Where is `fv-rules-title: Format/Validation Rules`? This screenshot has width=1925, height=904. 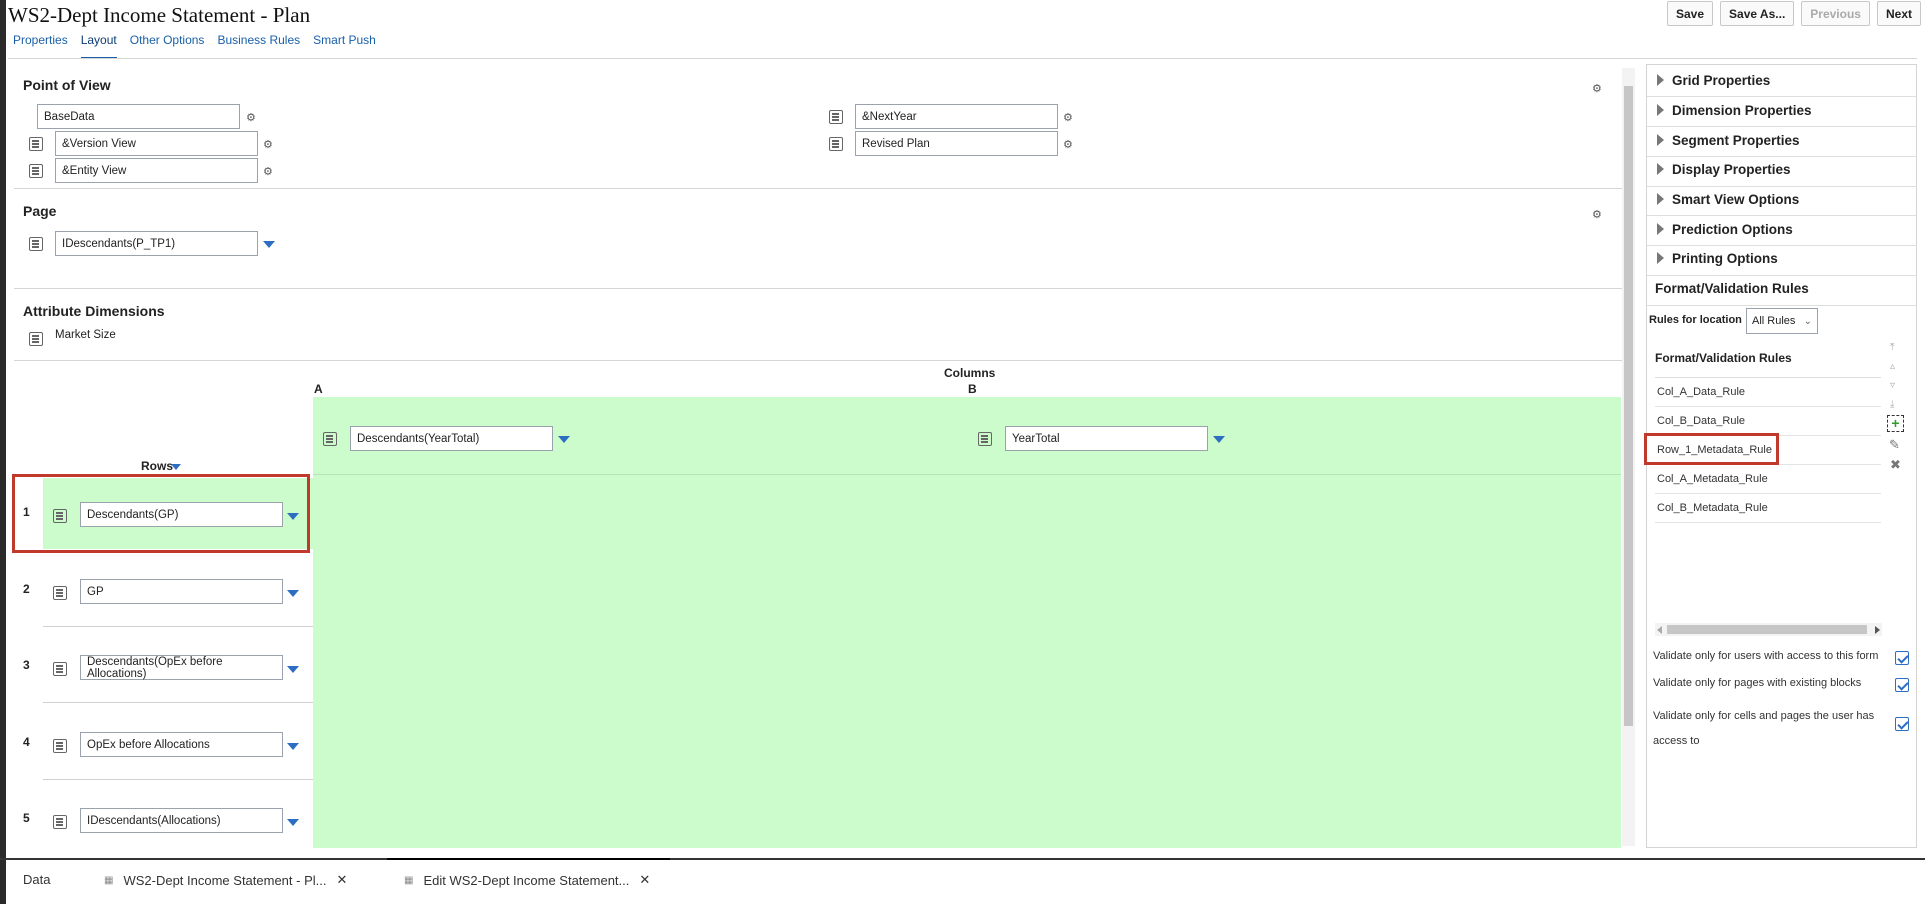 fv-rules-title: Format/Validation Rules is located at coordinates (1732, 288).